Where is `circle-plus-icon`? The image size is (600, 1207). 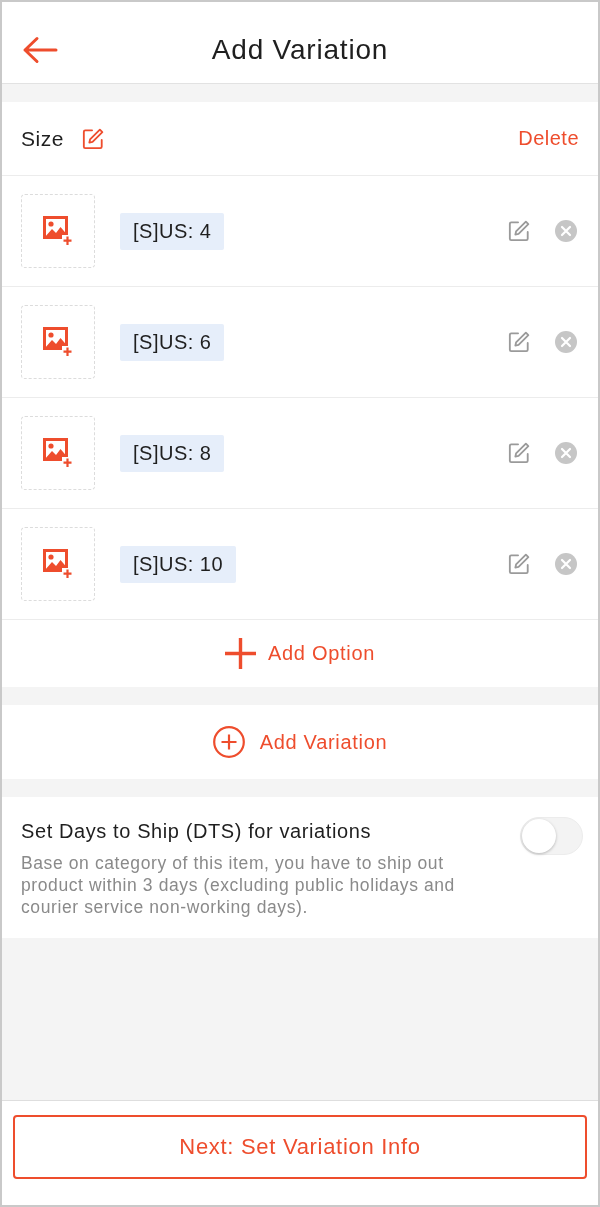 circle-plus-icon is located at coordinates (228, 742).